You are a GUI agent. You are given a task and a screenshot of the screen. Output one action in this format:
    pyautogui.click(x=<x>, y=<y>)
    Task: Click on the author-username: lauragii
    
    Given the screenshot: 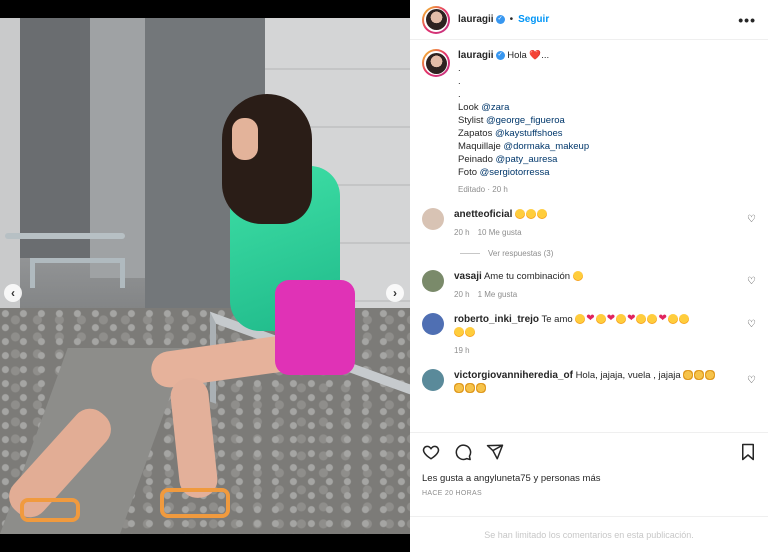 What is the action you would take?
    pyautogui.click(x=476, y=19)
    